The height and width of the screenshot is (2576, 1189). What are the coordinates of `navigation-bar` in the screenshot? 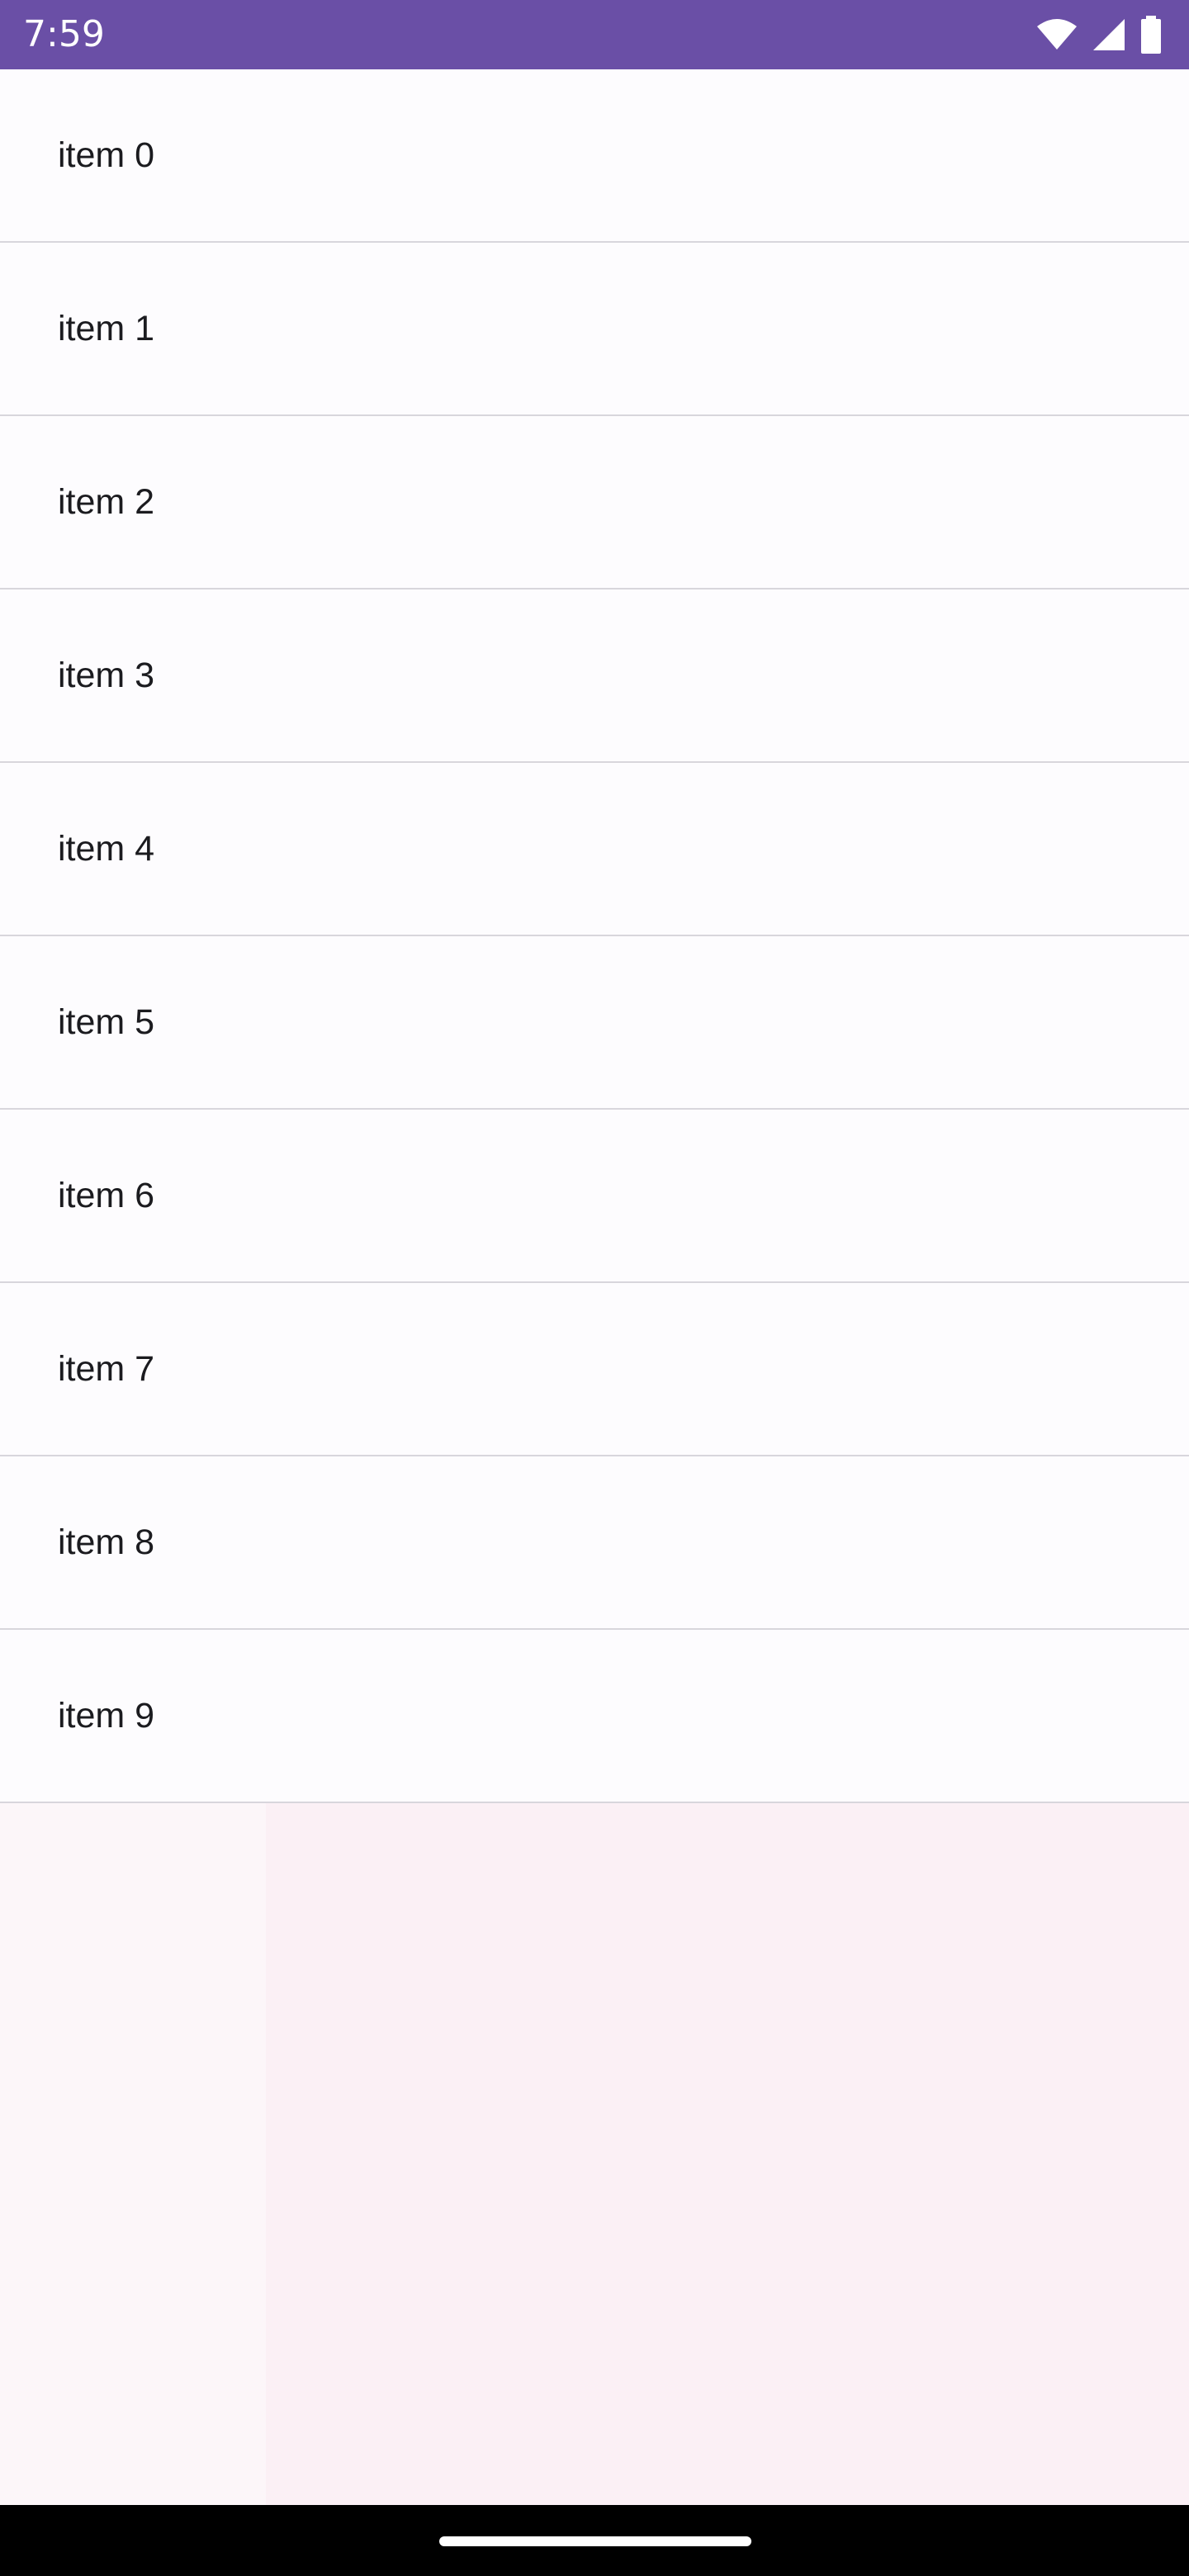 It's located at (594, 2540).